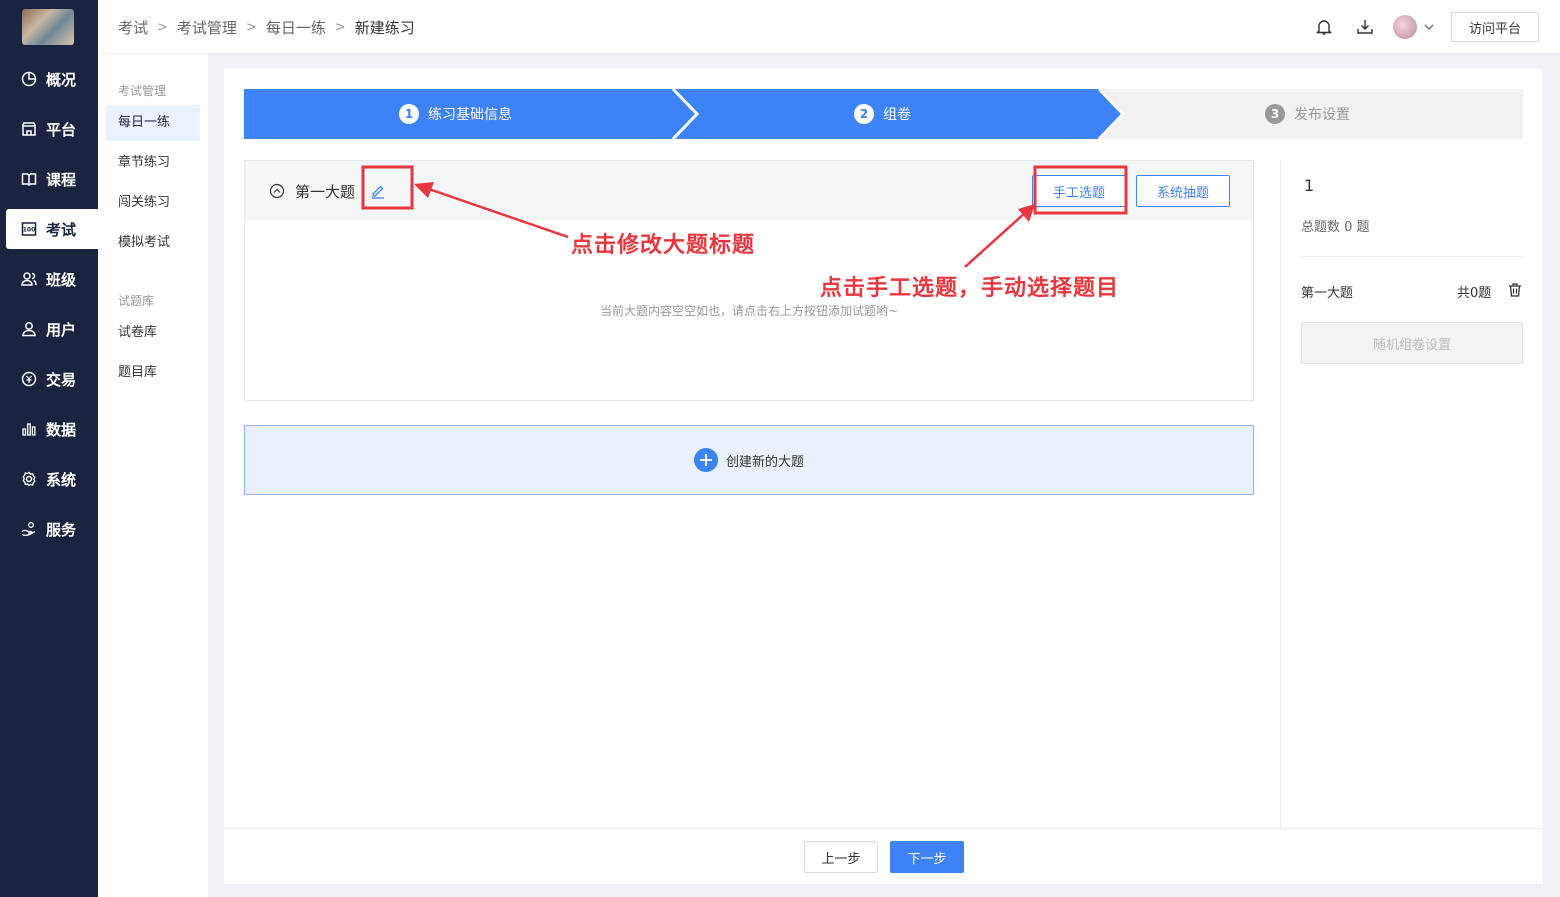 Image resolution: width=1560 pixels, height=897 pixels. Describe the element at coordinates (153, 243) in the screenshot. I see `subnav-item-mock-exam: 模拟考试` at that location.